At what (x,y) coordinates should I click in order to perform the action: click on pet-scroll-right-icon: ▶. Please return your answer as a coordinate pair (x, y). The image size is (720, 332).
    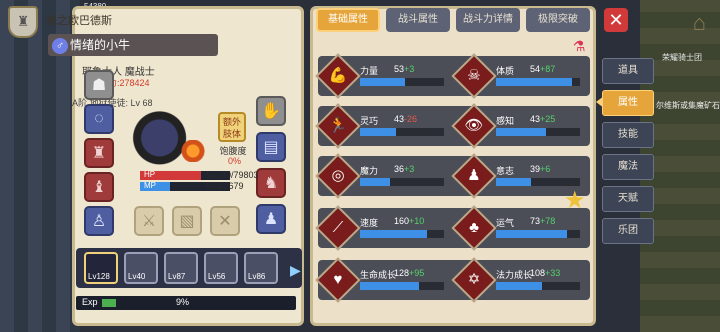
    Looking at the image, I should click on (295, 270).